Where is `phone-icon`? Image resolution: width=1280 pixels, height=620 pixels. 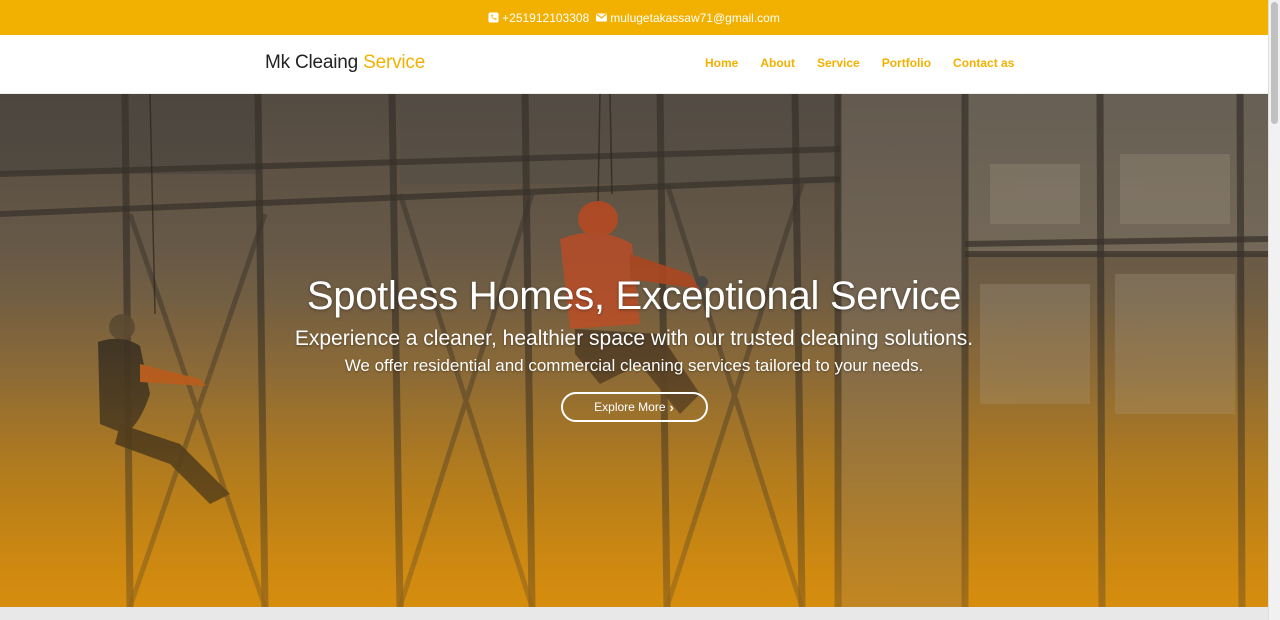
phone-icon is located at coordinates (493, 17).